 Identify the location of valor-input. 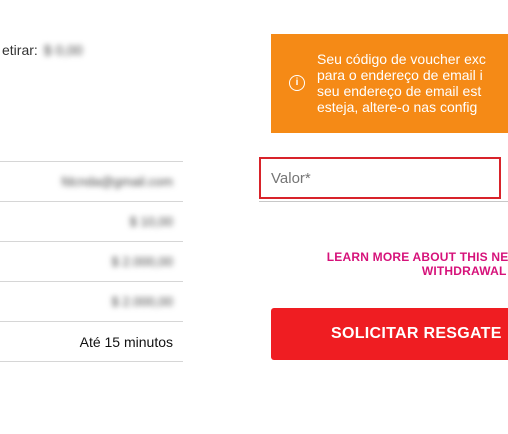
(380, 178).